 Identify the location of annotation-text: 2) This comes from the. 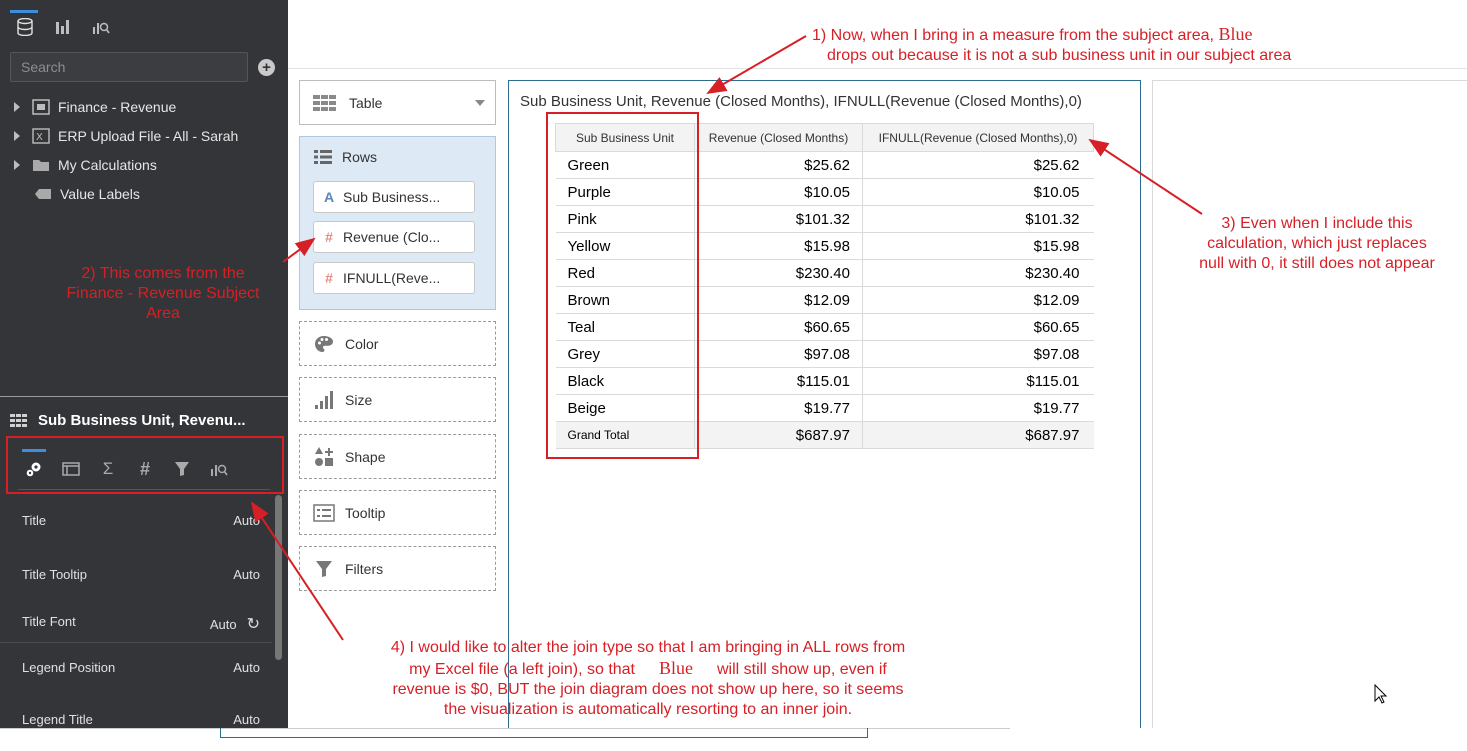
(163, 273).